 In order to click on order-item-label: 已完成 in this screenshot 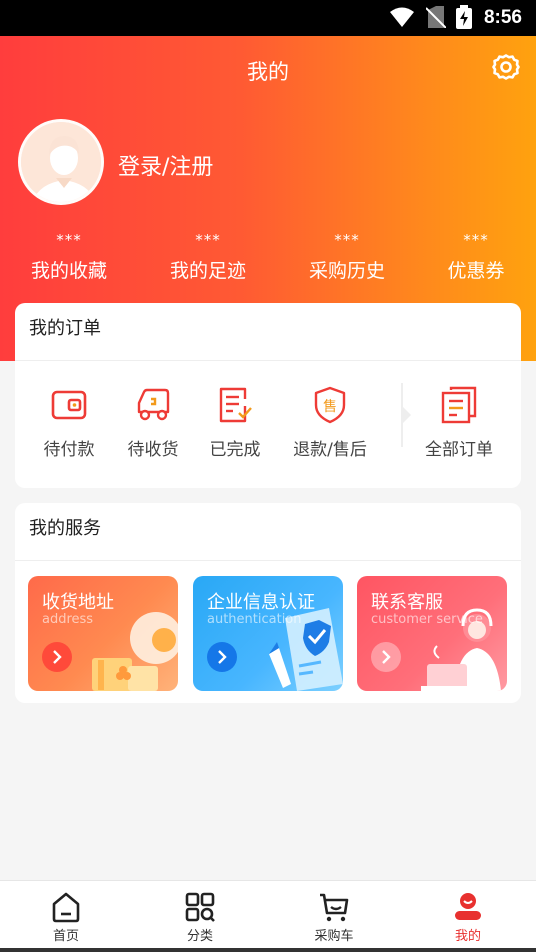, I will do `click(235, 450)`.